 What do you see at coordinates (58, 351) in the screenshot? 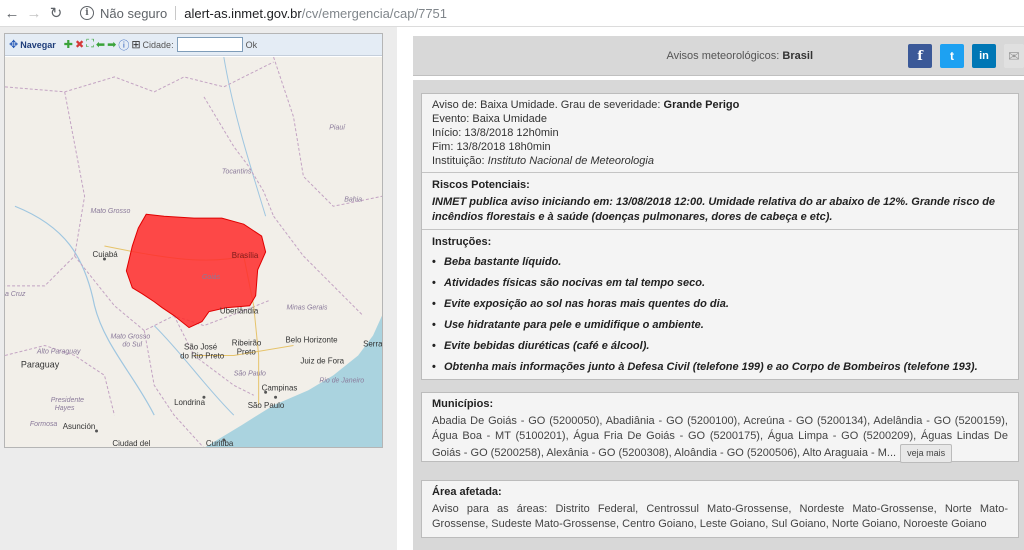
I see `label-alto-paraguay: Alto Paraguay` at bounding box center [58, 351].